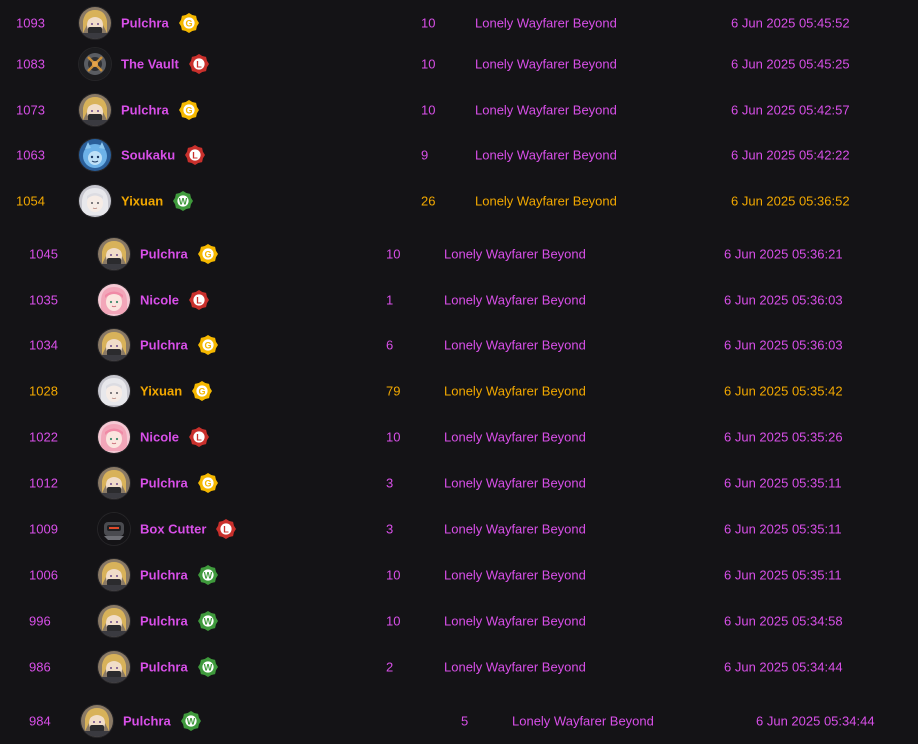  I want to click on pull-id: 1034, so click(43, 345).